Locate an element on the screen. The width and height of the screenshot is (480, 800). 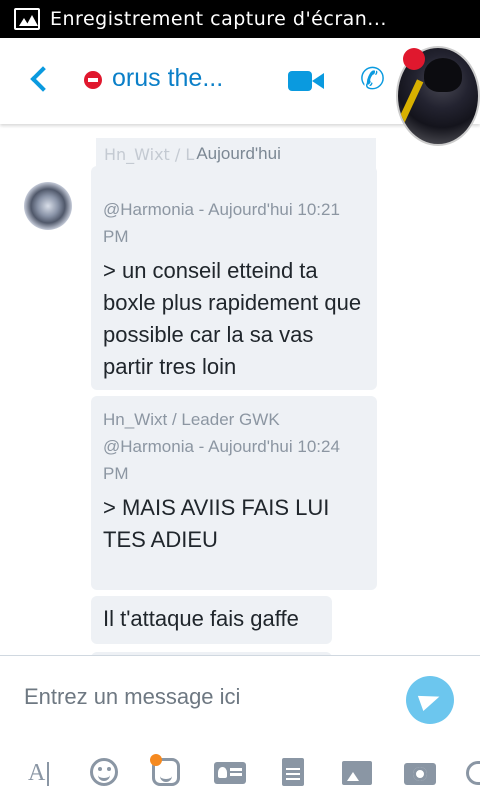
file-icon is located at coordinates (293, 772).